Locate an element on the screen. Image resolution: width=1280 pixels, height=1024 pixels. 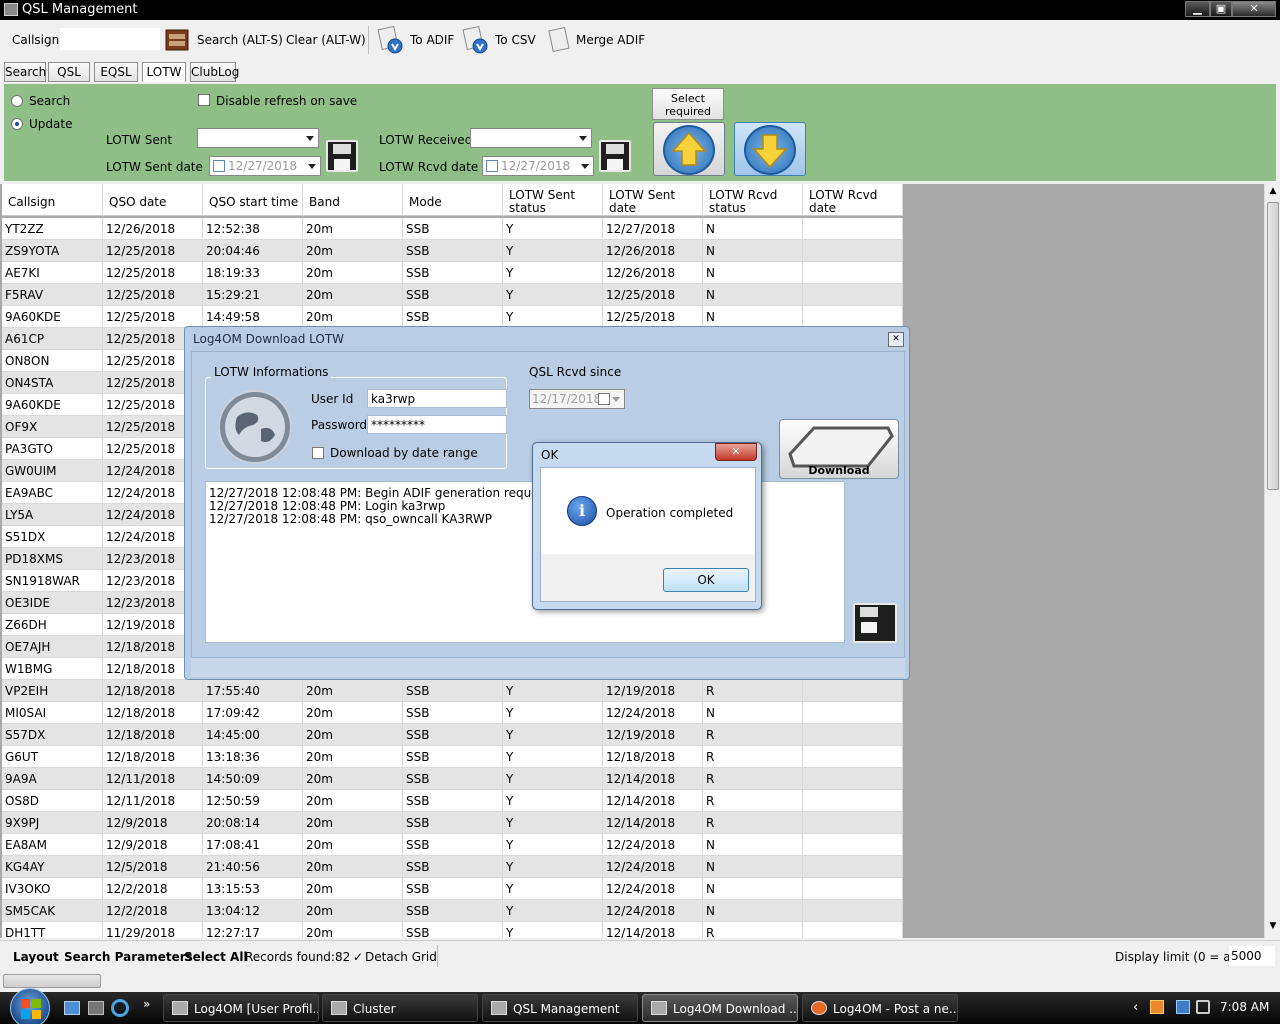
save-sent-disk-icon is located at coordinates (342, 156).